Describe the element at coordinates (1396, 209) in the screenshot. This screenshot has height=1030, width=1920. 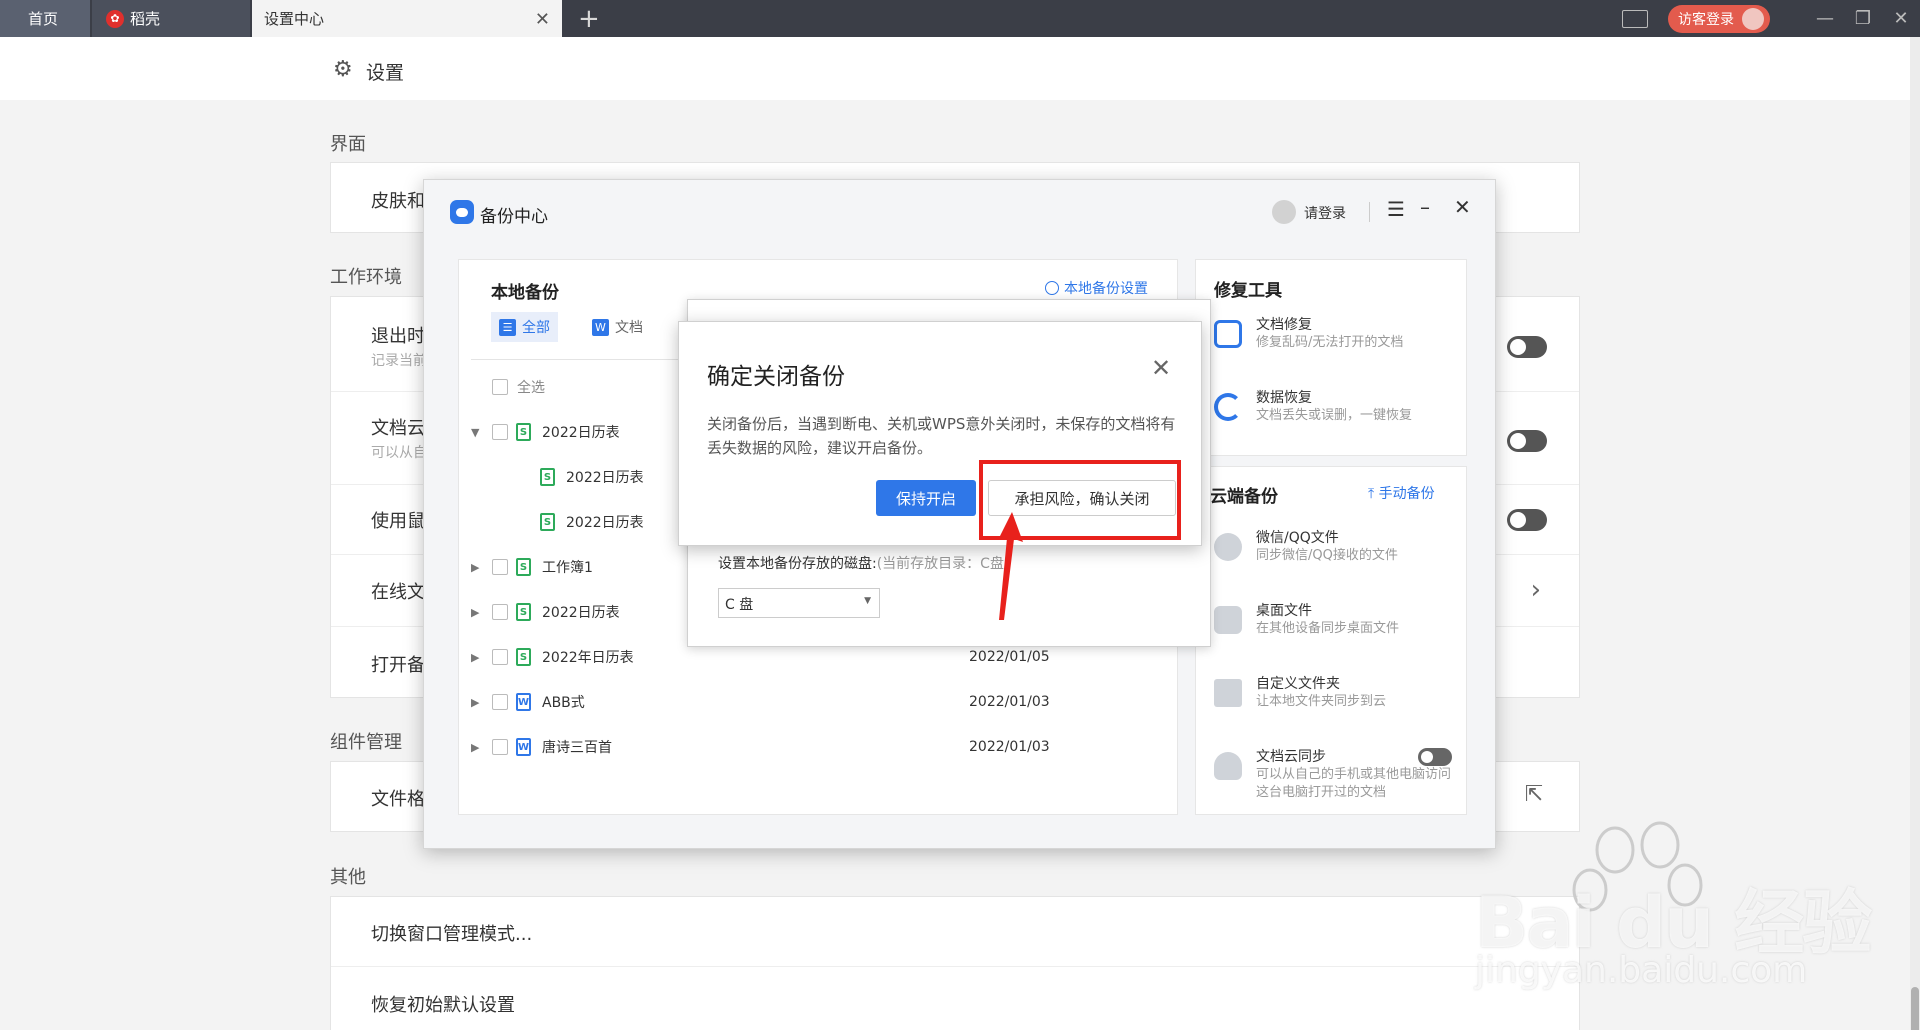
I see `menu-icon: ☰` at that location.